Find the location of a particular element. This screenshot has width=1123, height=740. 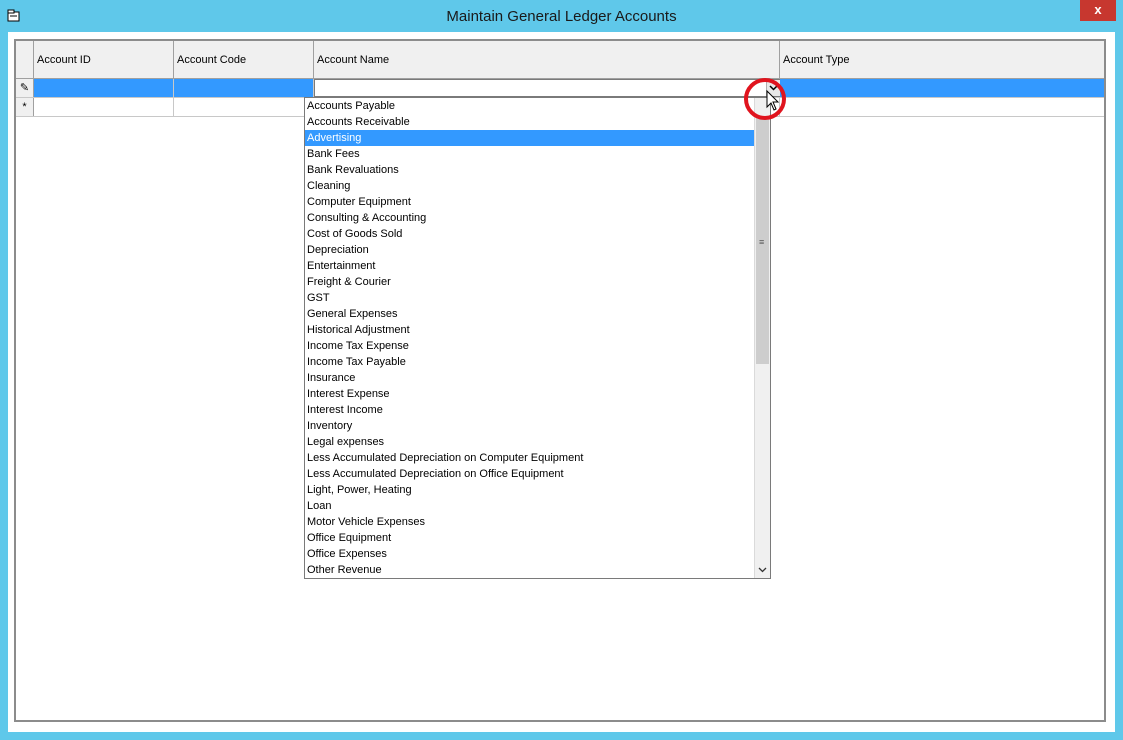

scroll-down-button is located at coordinates (762, 570).